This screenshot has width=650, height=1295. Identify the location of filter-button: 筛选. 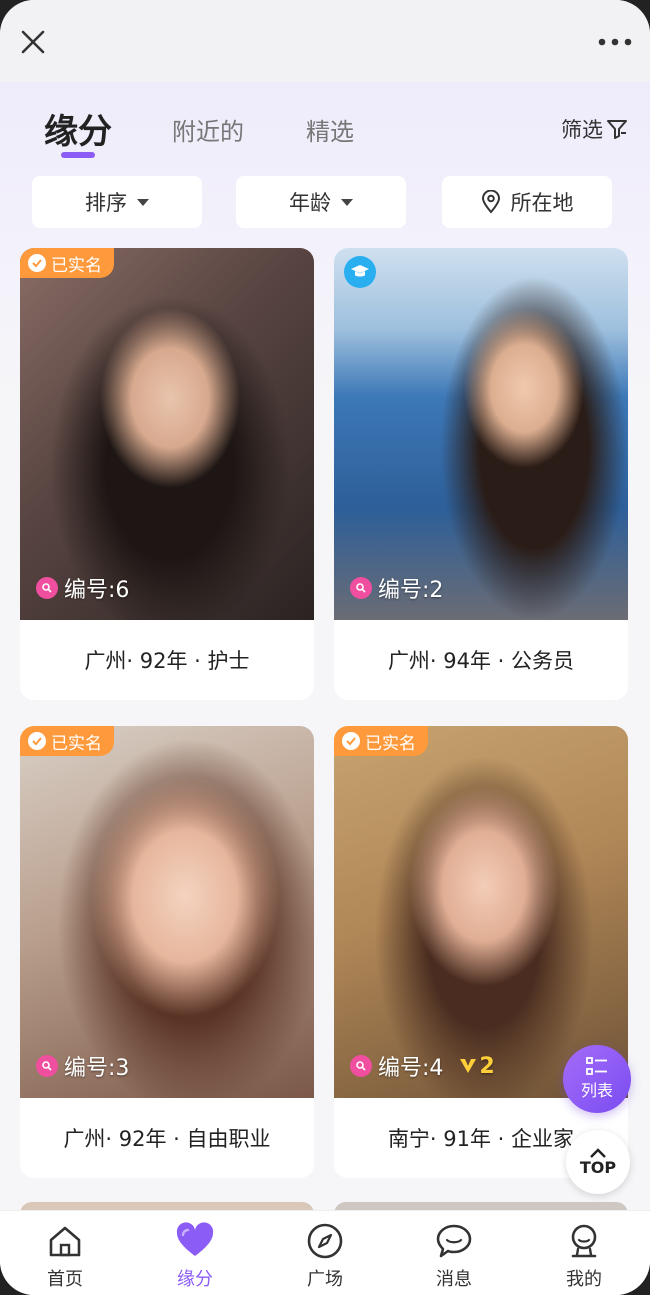
(594, 129).